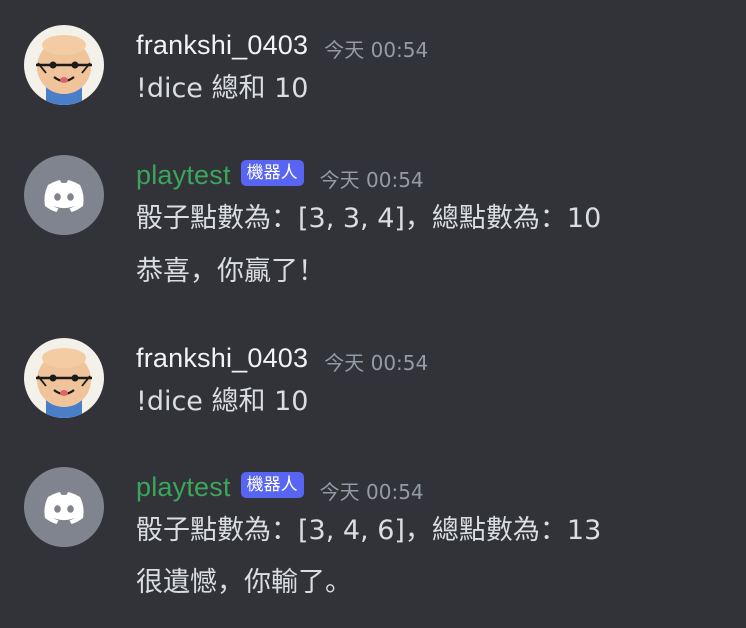 This screenshot has height=628, width=746. What do you see at coordinates (230, 271) in the screenshot?
I see `message-content: 恭喜，你贏了！` at bounding box center [230, 271].